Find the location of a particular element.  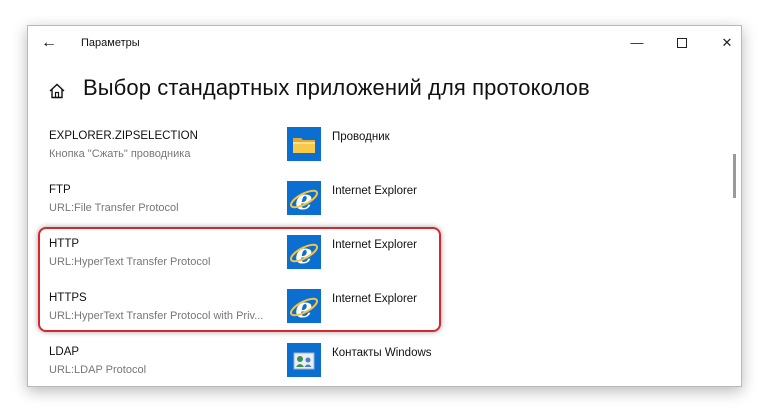

protocol-description: URL:File Transfer Protocol is located at coordinates (114, 208).